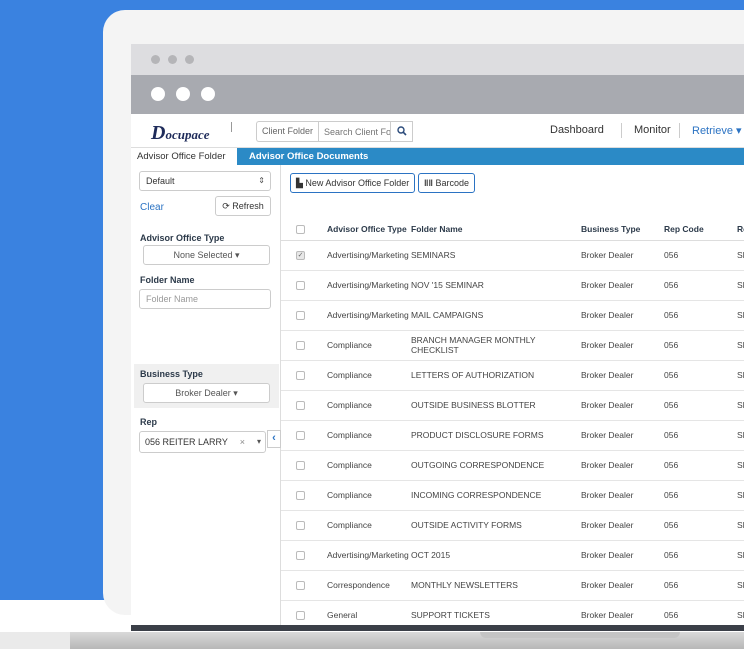 The width and height of the screenshot is (744, 649). I want to click on new-folder-button: ▙ New Advisor Office Folder, so click(353, 183).